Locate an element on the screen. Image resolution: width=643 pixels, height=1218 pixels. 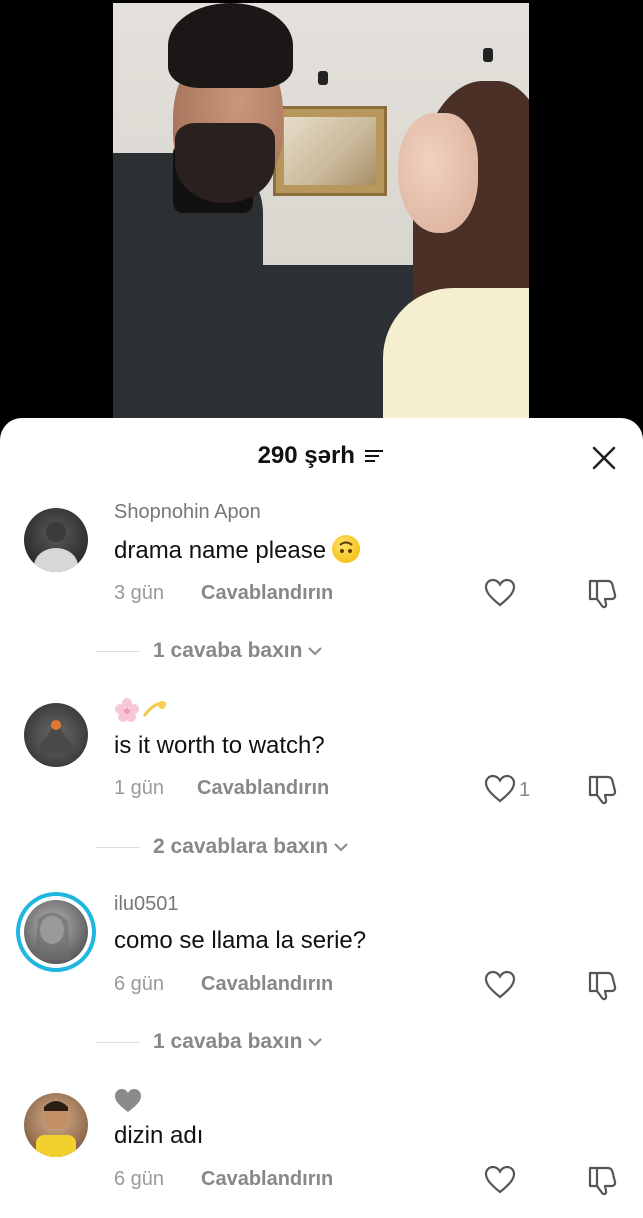
comments-header: 290 şərh is located at coordinates (321, 459).